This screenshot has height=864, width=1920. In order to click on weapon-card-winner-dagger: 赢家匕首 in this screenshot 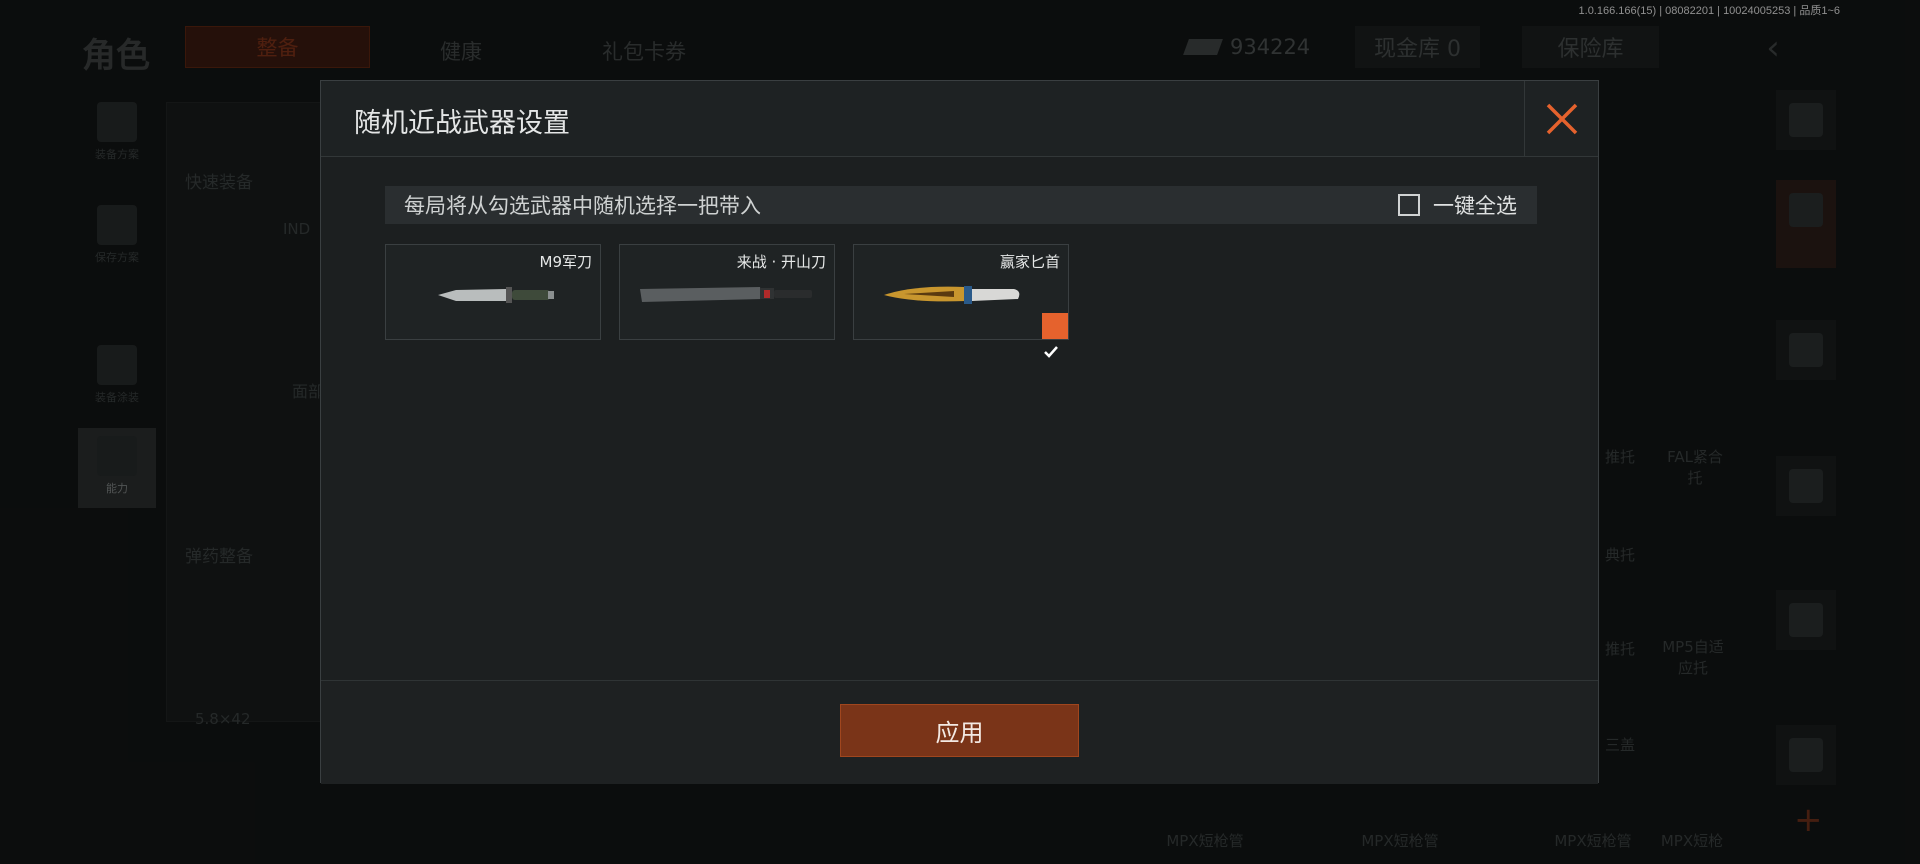, I will do `click(961, 301)`.